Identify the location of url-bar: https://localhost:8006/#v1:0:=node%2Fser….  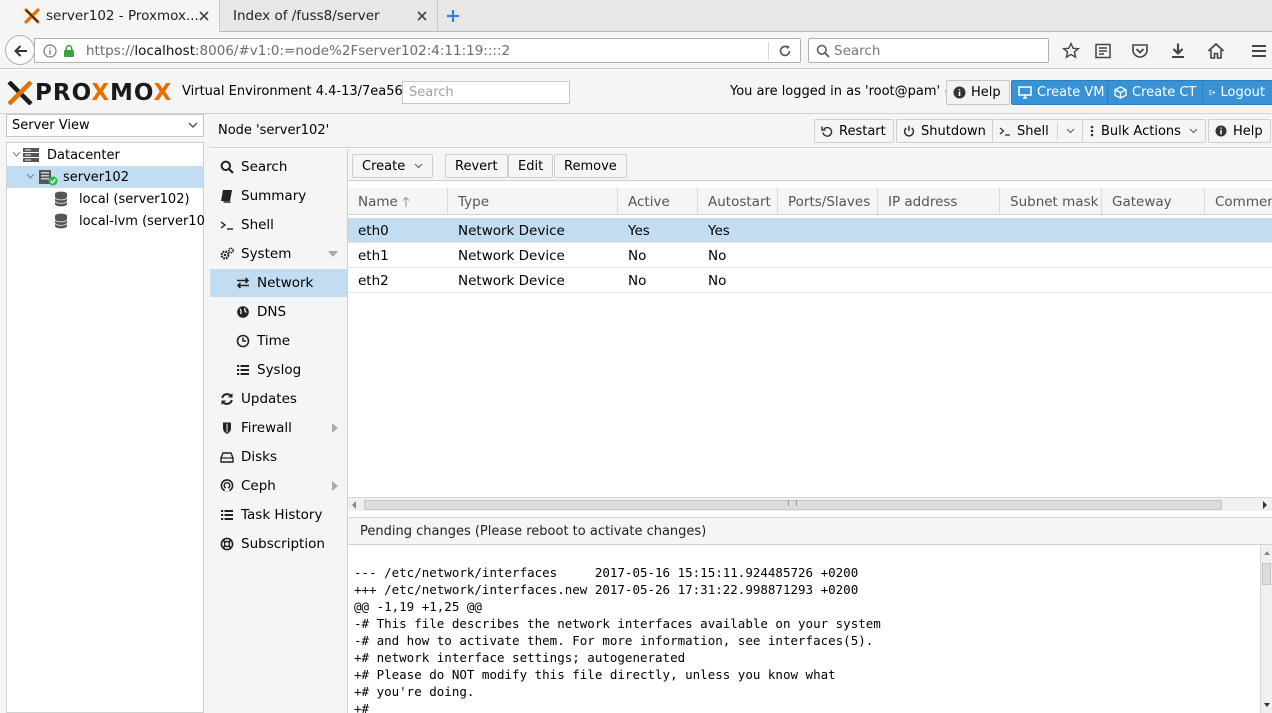
(417, 50).